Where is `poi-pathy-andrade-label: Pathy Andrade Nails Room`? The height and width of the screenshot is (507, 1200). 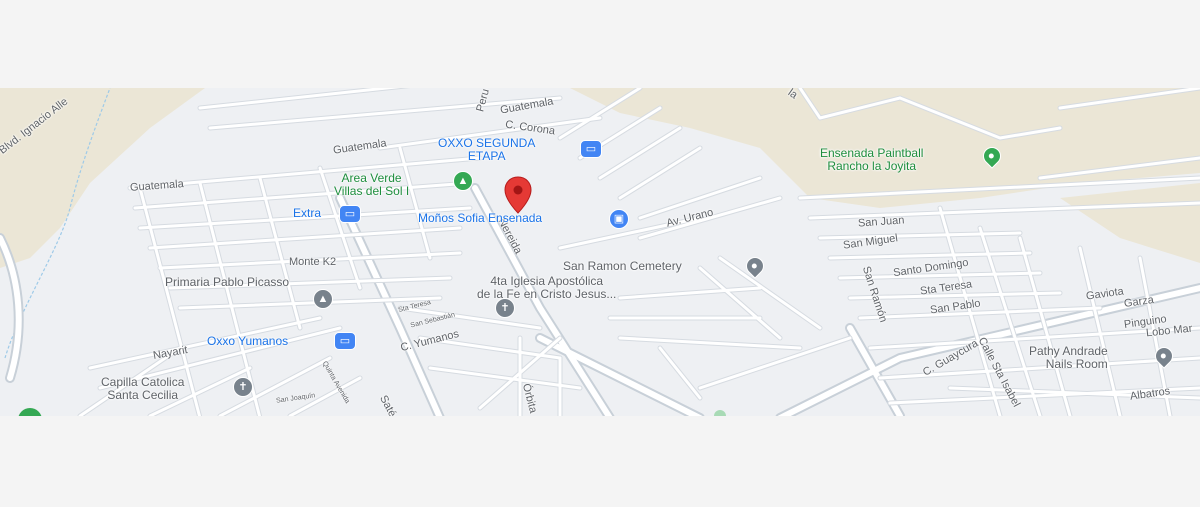
poi-pathy-andrade-label: Pathy Andrade Nails Room is located at coordinates (1068, 358).